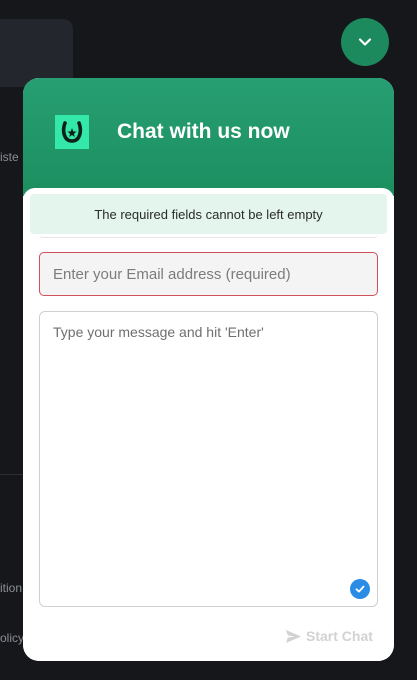 Image resolution: width=417 pixels, height=680 pixels. Describe the element at coordinates (339, 636) in the screenshot. I see `start-chat-label: Start Chat` at that location.